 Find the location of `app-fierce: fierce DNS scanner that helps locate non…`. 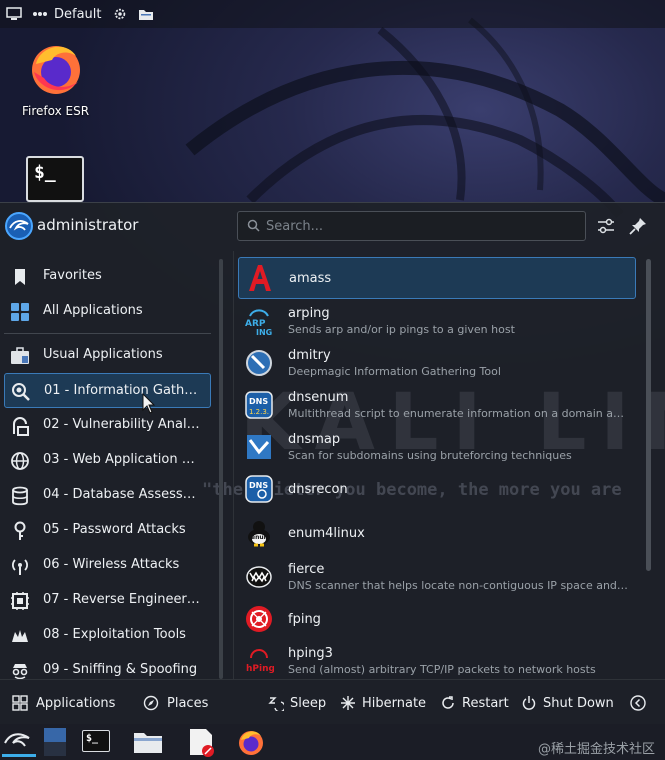

app-fierce: fierce DNS scanner that helps locate non… is located at coordinates (437, 578).